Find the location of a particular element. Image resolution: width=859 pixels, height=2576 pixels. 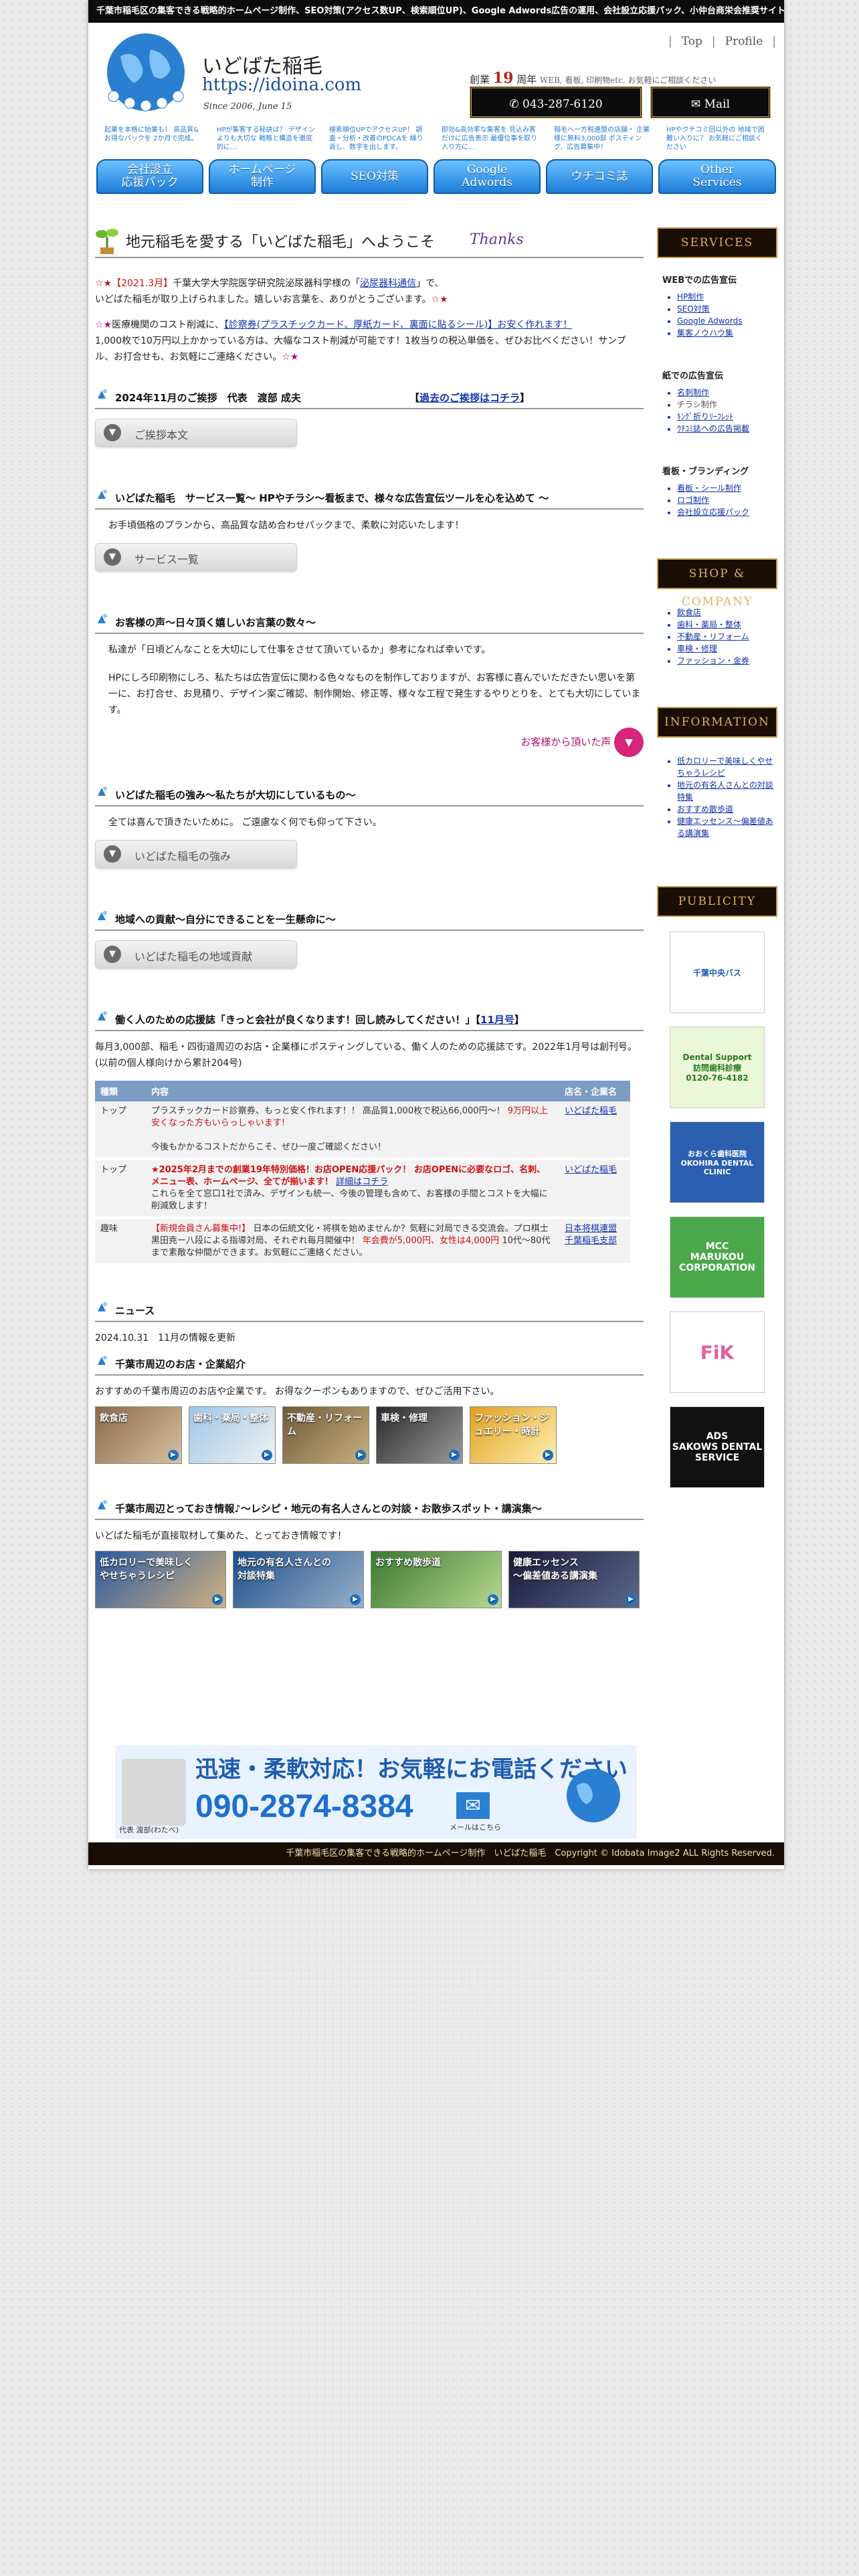

cell-shop: 日本将棋連盟 千葉稲毛支部 is located at coordinates (594, 1242).